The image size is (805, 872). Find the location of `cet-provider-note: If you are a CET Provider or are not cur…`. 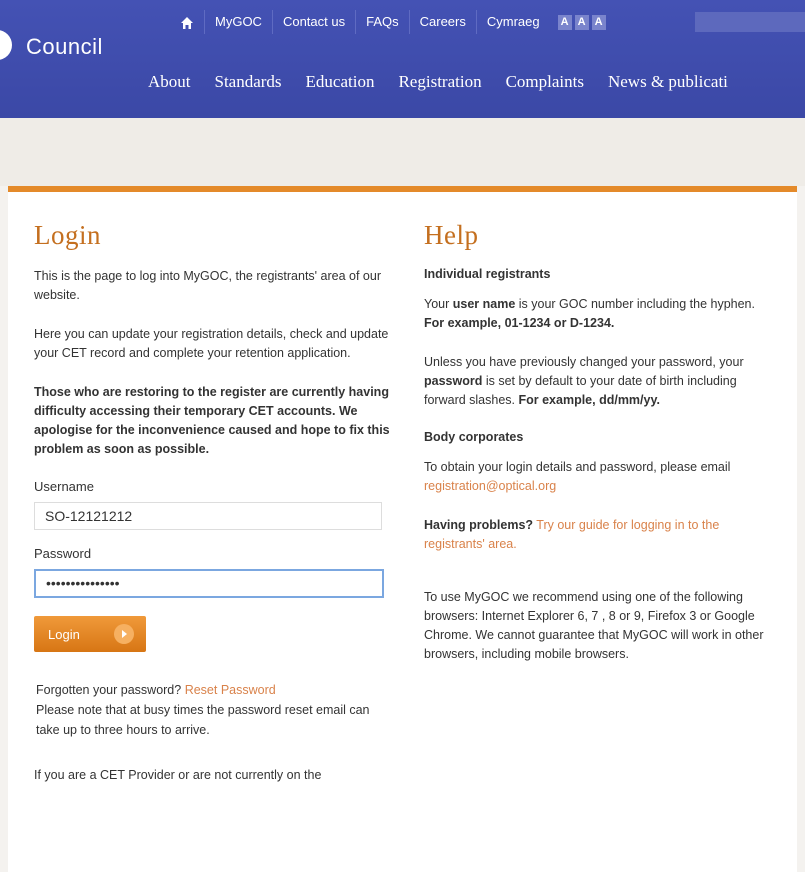

cet-provider-note: If you are a CET Provider or are not cur… is located at coordinates (178, 775).